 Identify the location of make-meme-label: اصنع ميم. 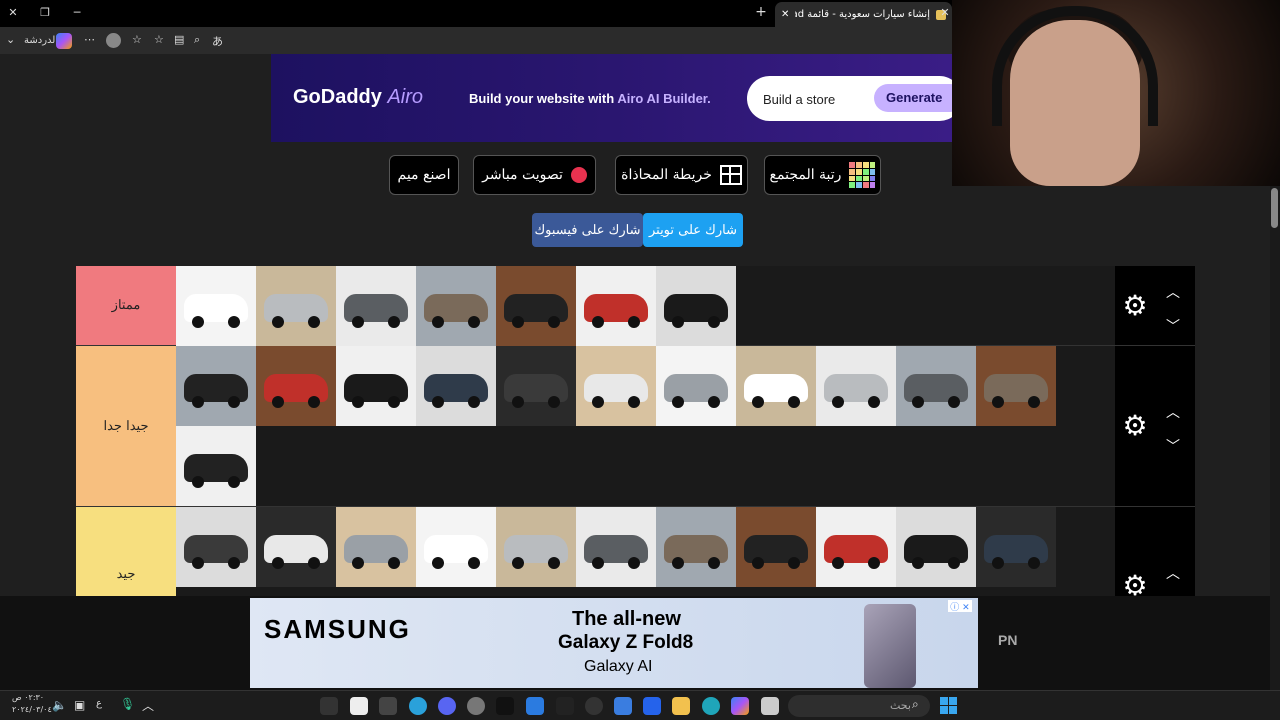
(424, 175).